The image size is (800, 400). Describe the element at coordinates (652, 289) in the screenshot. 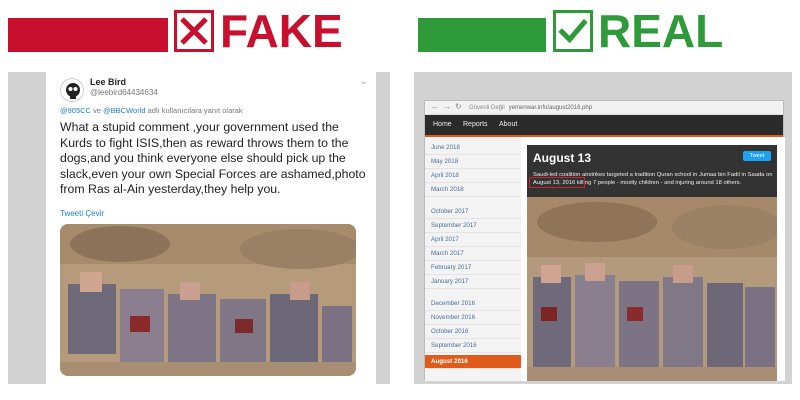

I see `article-photo` at that location.